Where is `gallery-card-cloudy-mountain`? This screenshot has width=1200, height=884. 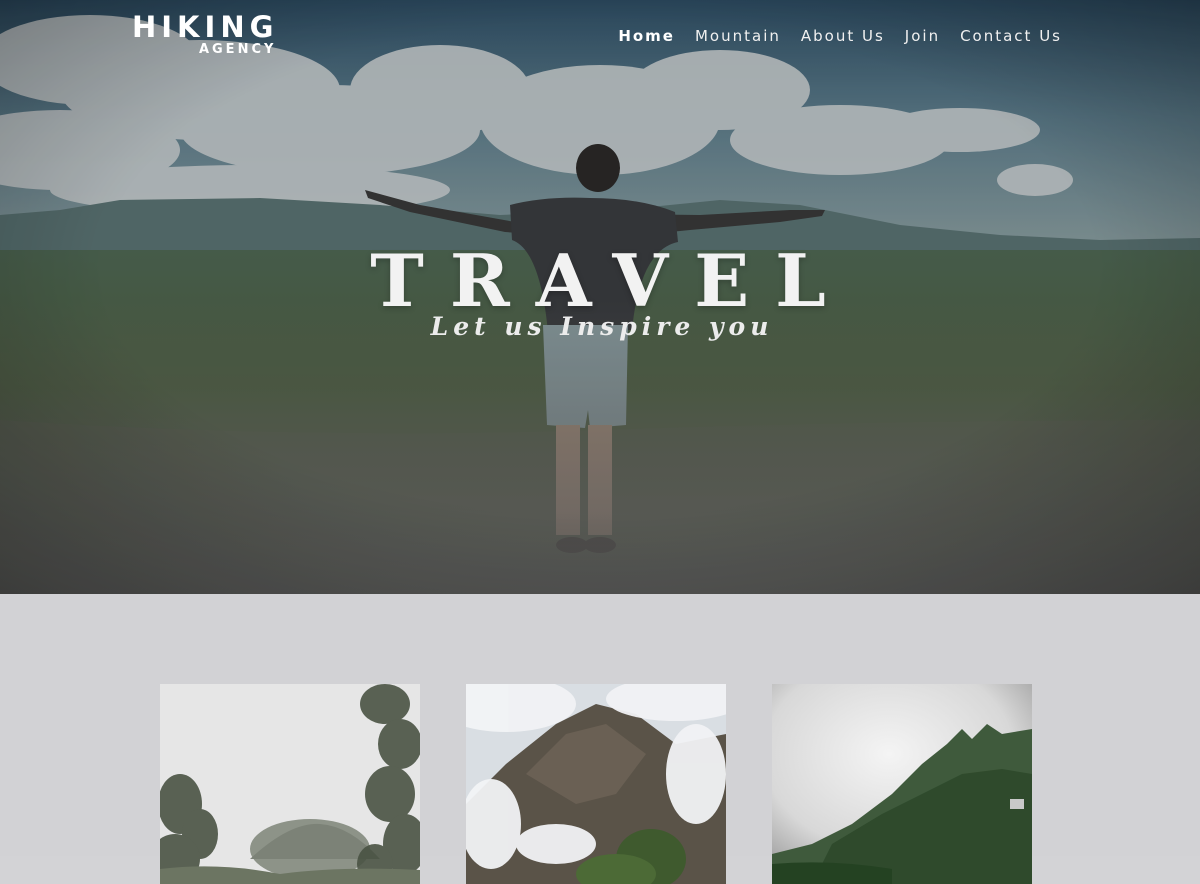 gallery-card-cloudy-mountain is located at coordinates (596, 784).